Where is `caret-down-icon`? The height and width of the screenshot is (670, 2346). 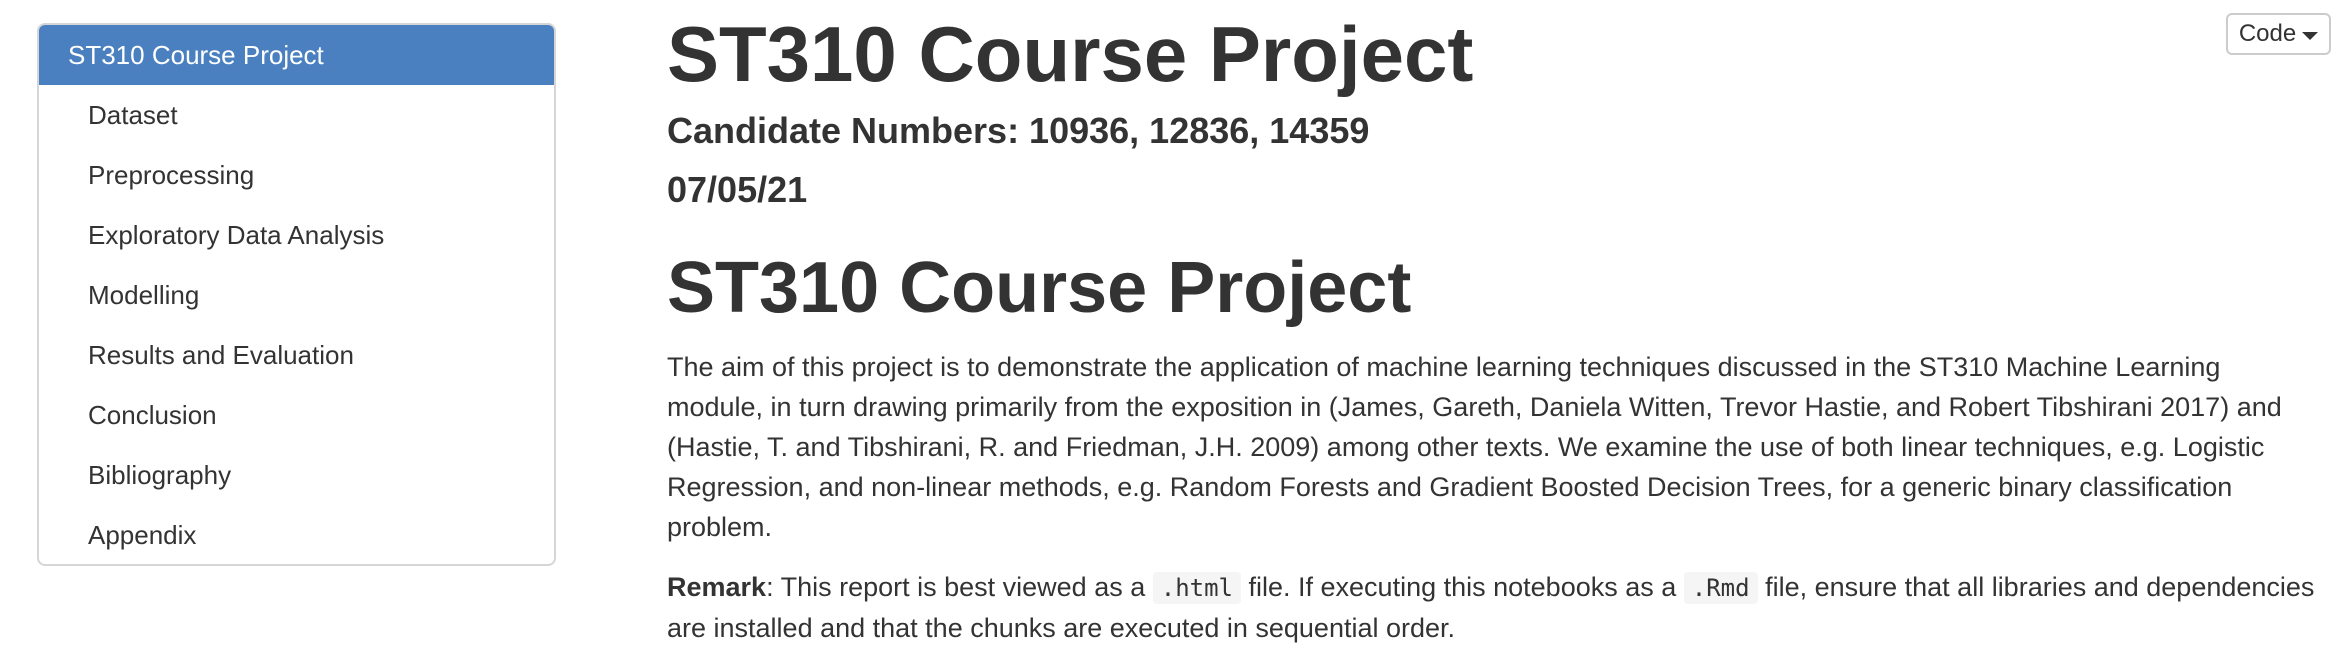
caret-down-icon is located at coordinates (2310, 35).